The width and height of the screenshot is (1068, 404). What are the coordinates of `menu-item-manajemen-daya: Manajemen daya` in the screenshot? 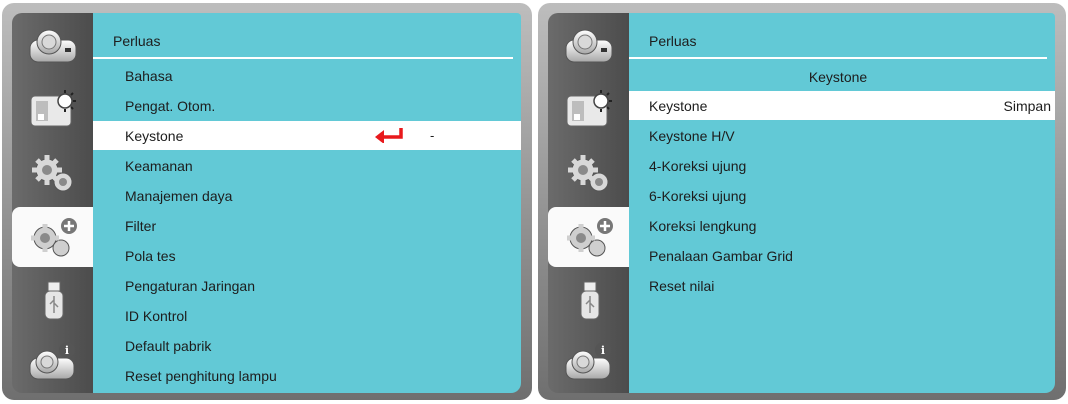 It's located at (307, 195).